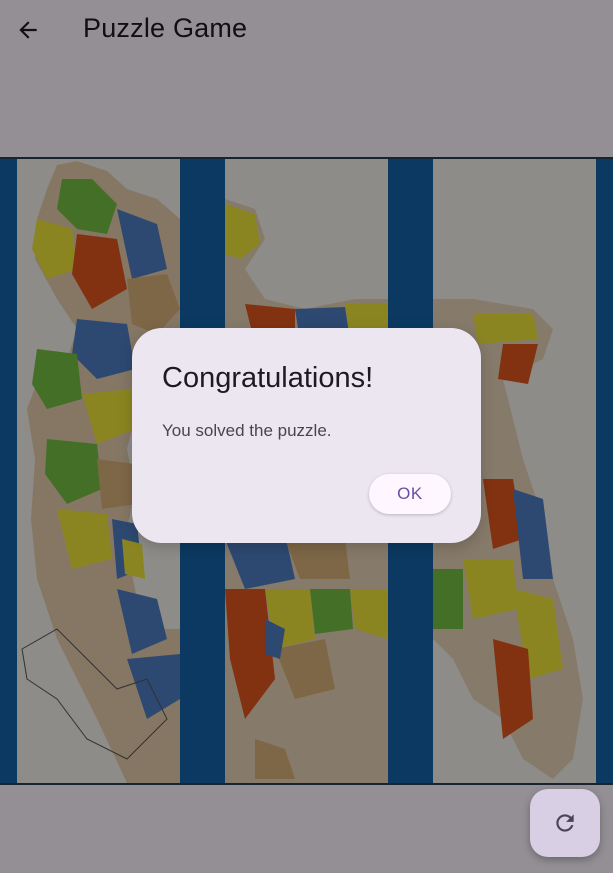 The width and height of the screenshot is (613, 873). Describe the element at coordinates (410, 494) in the screenshot. I see `ok-button: OK` at that location.